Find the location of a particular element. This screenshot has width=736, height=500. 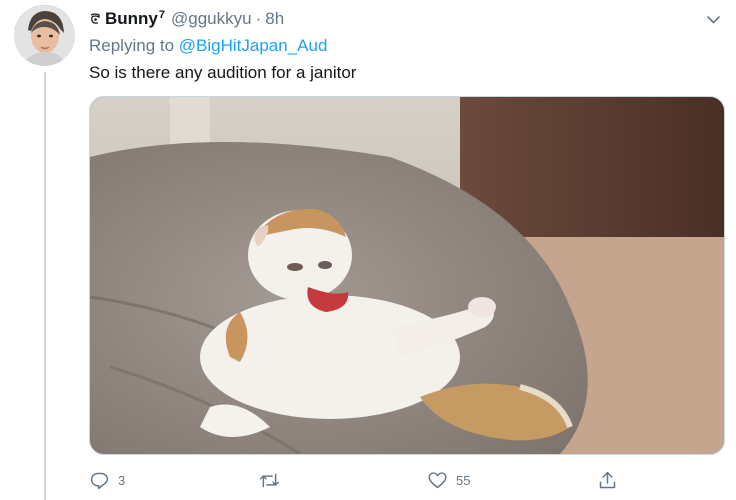

retweet-action is located at coordinates (273, 480).